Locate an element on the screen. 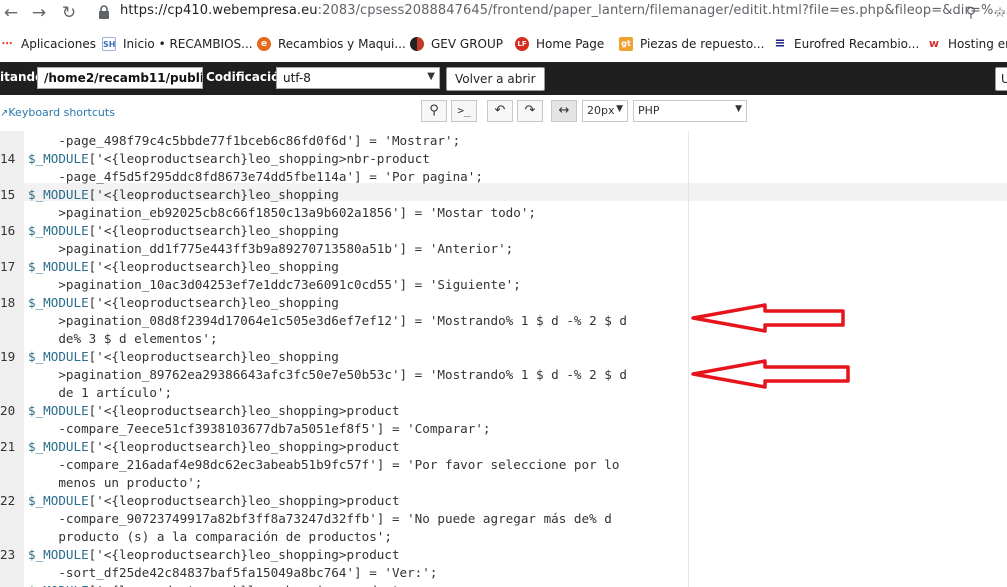 This screenshot has width=1007, height=587. line-number: 22 is located at coordinates (8, 500).